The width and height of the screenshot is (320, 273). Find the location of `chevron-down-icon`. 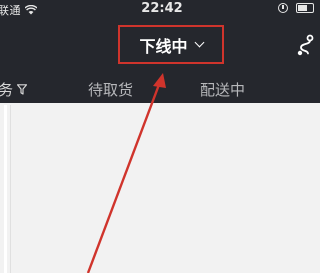

chevron-down-icon is located at coordinates (199, 42).